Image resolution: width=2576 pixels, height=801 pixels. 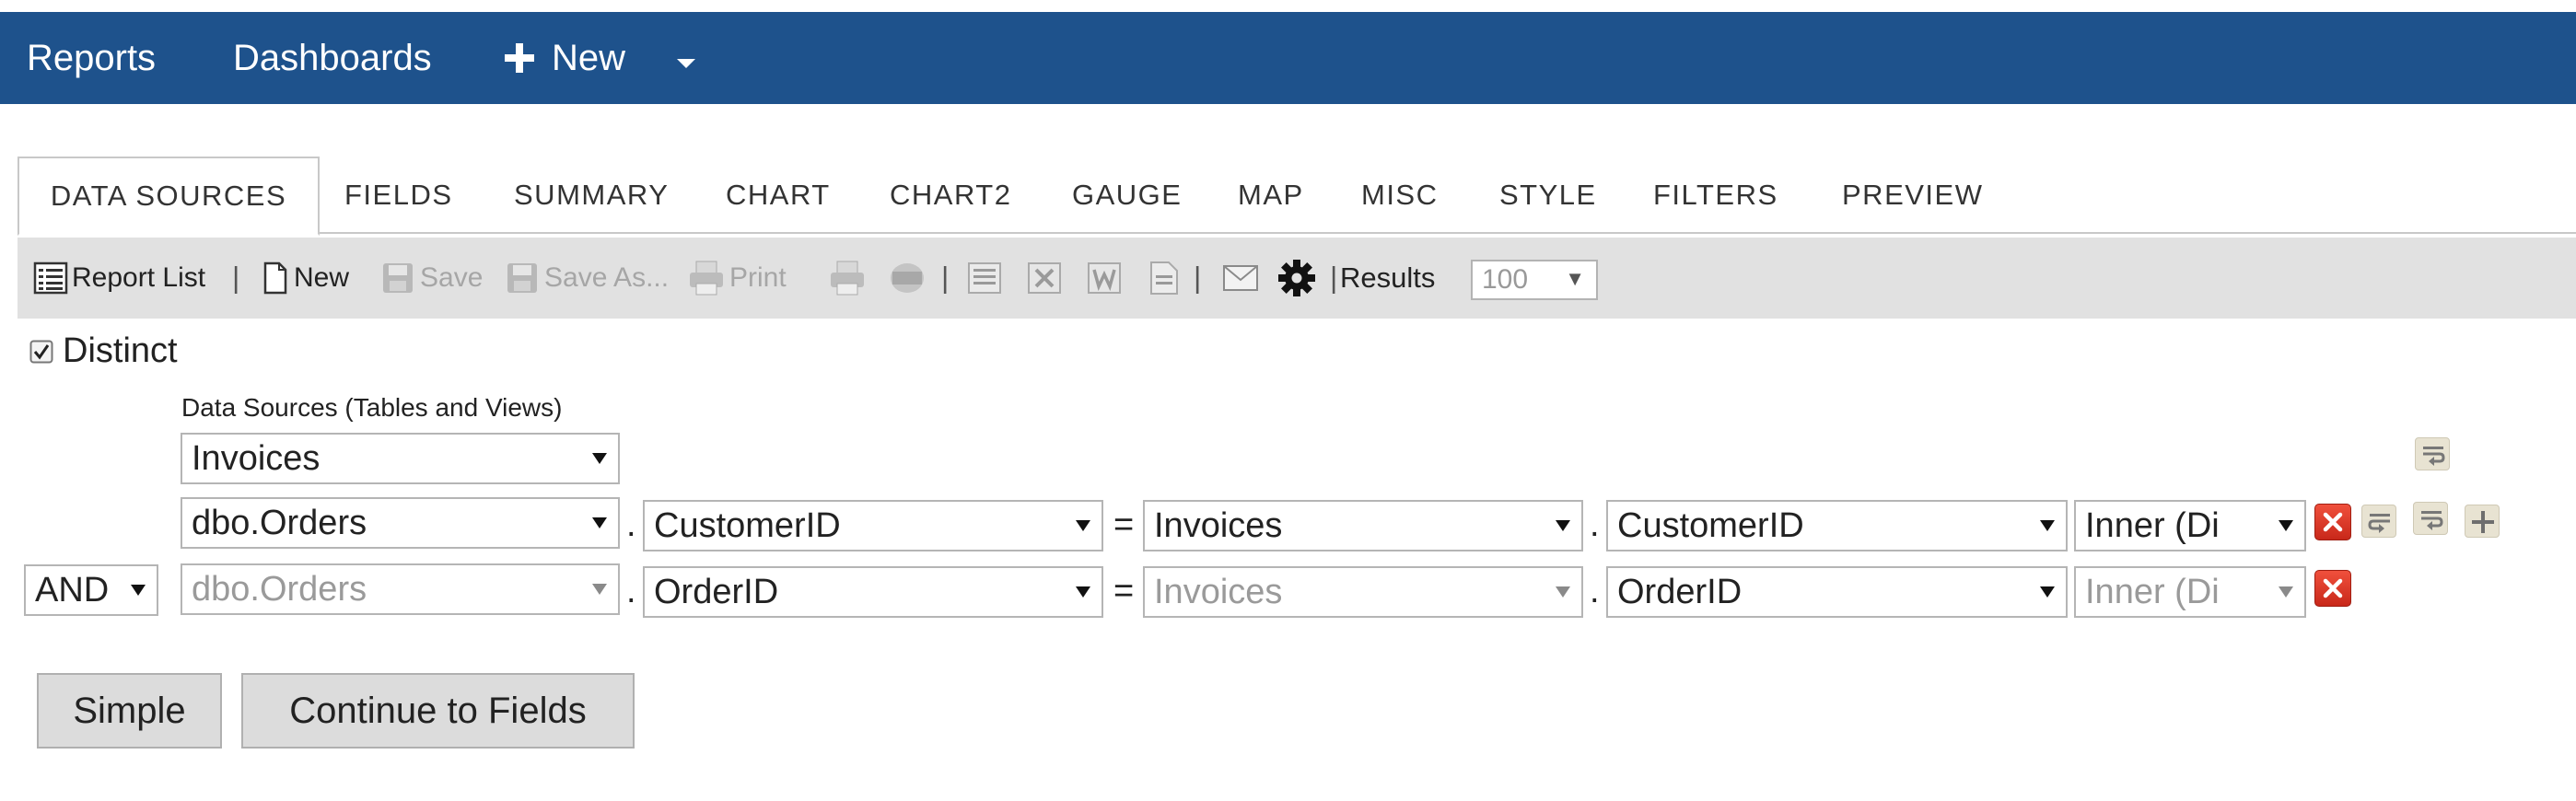 I want to click on join1-type-select: Inner (Di, so click(x=2190, y=525).